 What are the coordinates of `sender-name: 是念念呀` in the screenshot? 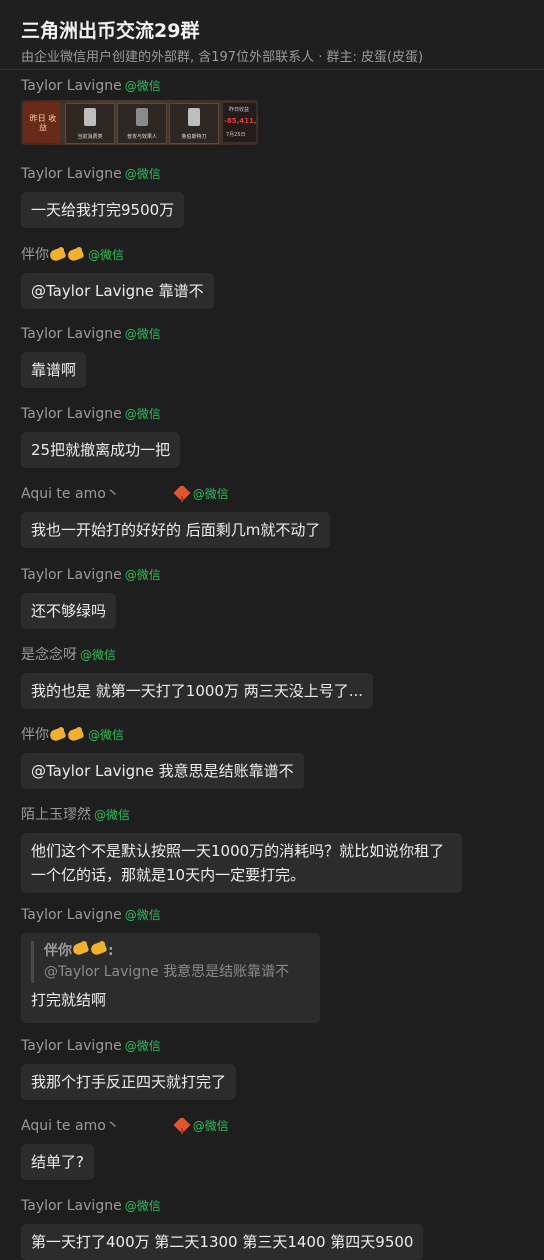 It's located at (49, 655).